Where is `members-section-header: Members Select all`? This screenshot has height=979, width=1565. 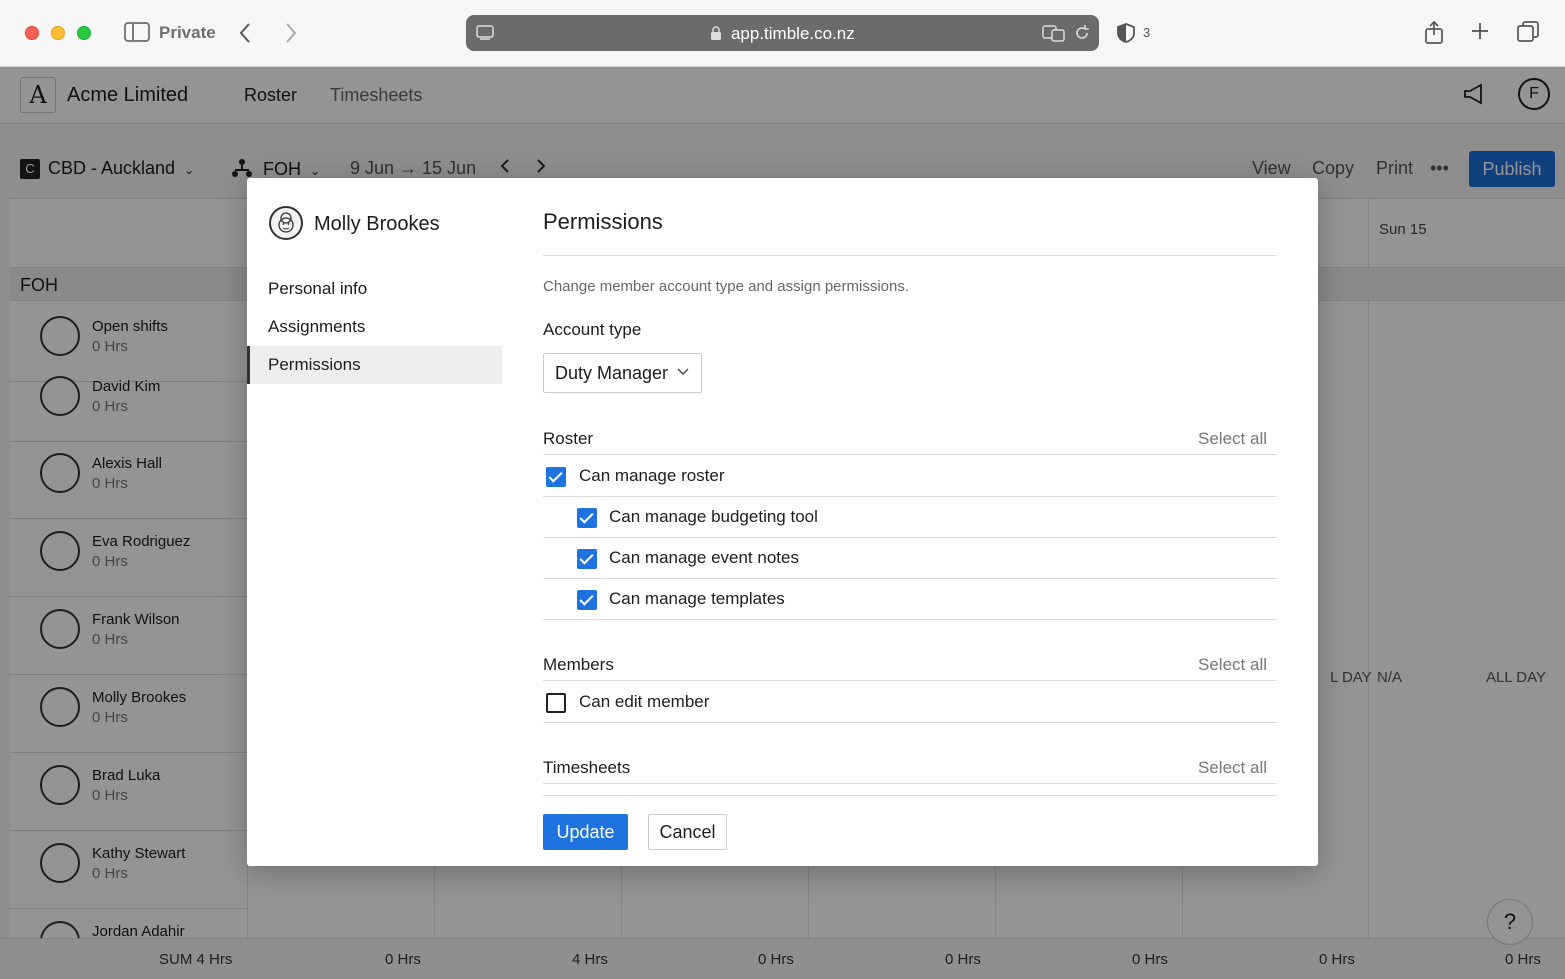
members-section-header: Members Select all is located at coordinates (910, 666).